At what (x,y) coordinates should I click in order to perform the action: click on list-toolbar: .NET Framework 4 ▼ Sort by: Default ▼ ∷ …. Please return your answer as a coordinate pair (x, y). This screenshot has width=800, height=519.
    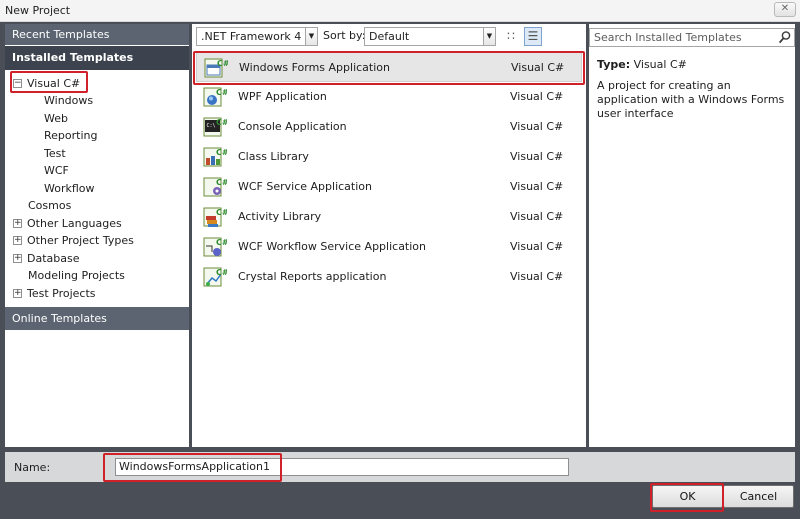
    Looking at the image, I should click on (389, 36).